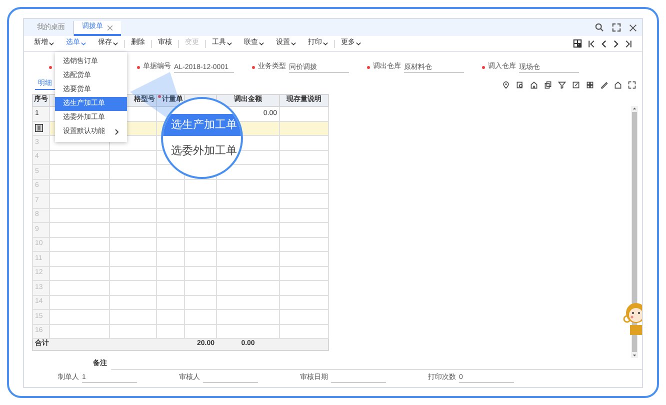  Describe the element at coordinates (604, 44) in the screenshot. I see `previous-icon` at that location.